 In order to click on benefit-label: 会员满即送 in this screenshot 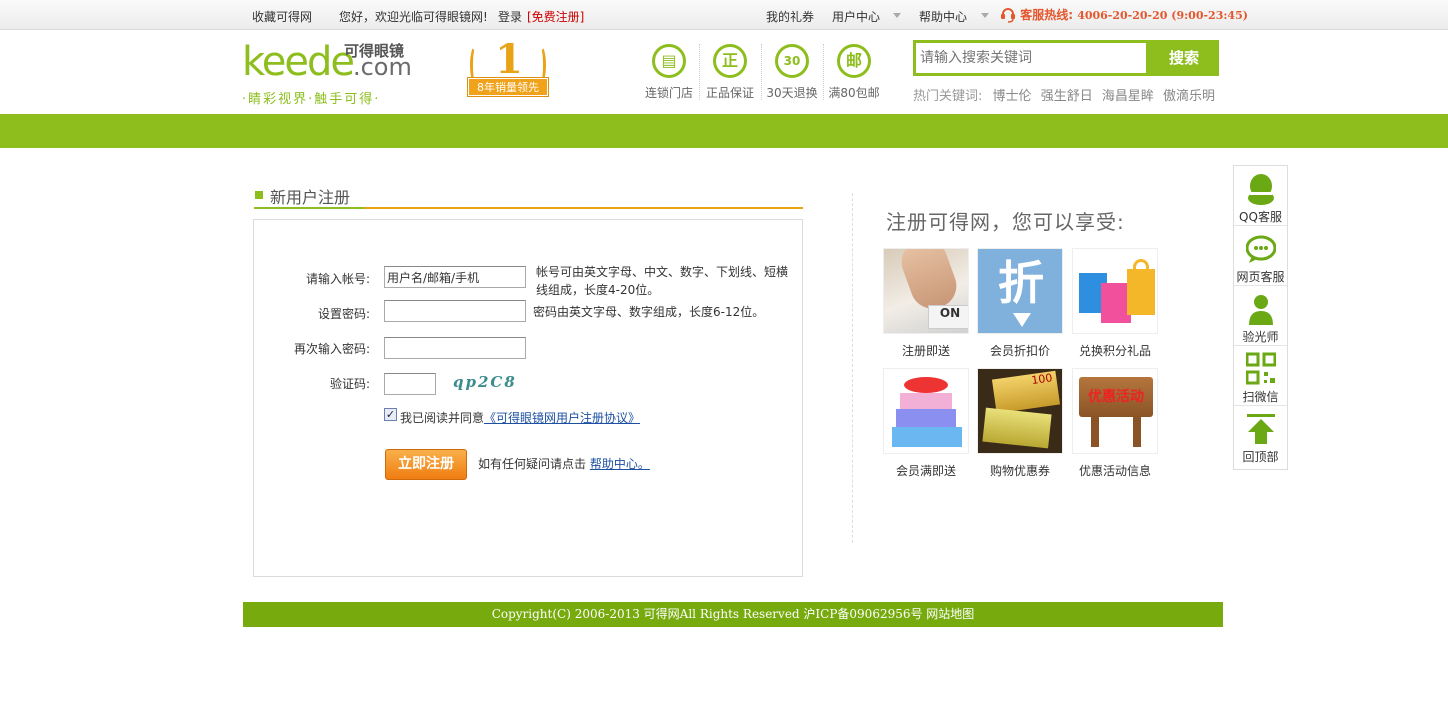, I will do `click(925, 471)`.